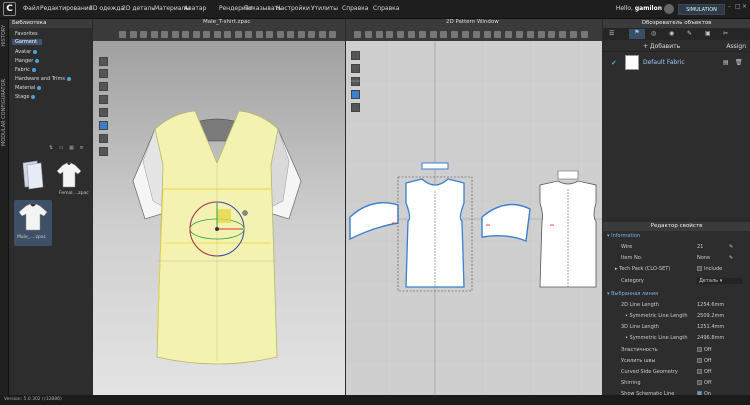 The width and height of the screenshot is (750, 405). What do you see at coordinates (106, 8) in the screenshot?
I see `menu-3d-garment: 3D одежда` at bounding box center [106, 8].